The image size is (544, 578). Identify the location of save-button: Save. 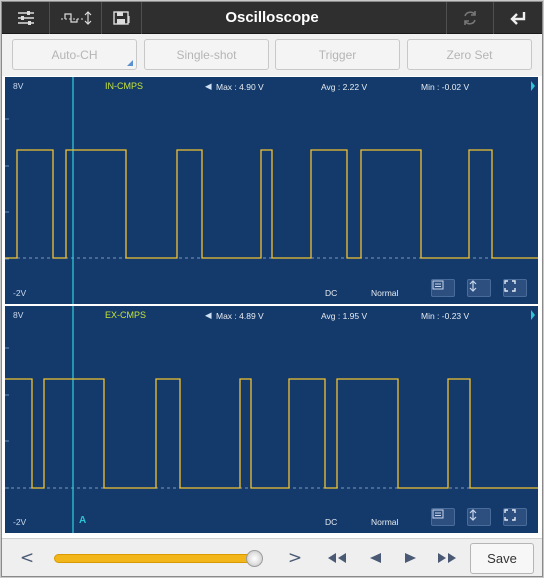
(502, 558).